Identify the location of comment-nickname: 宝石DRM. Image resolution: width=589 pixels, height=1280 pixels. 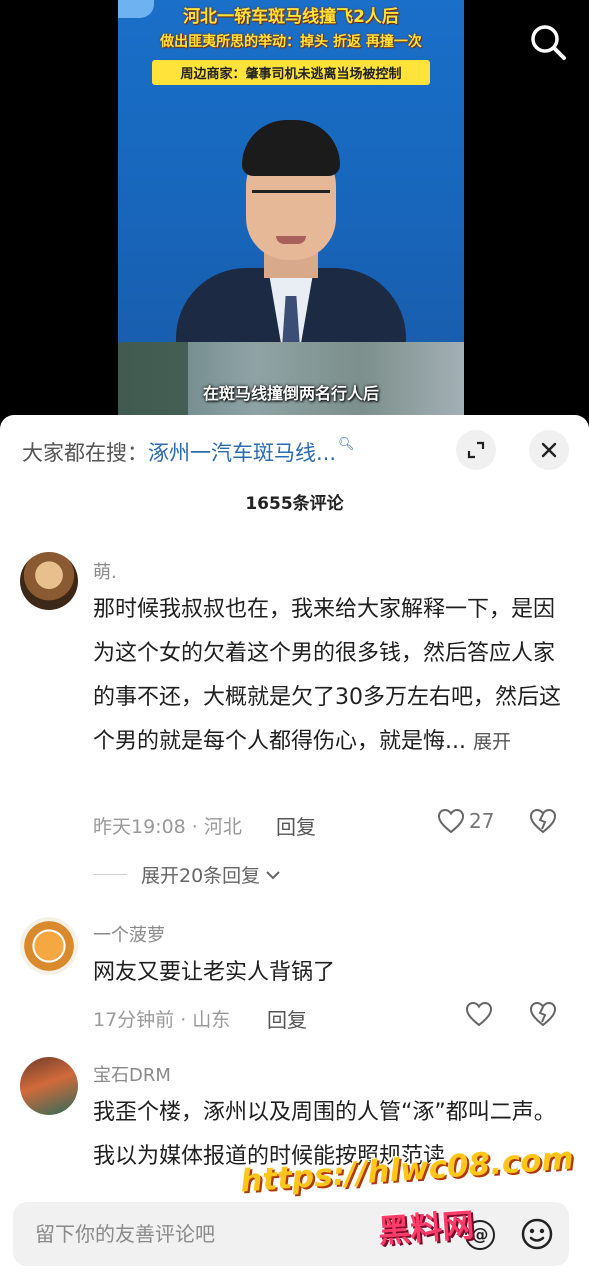
(132, 1074).